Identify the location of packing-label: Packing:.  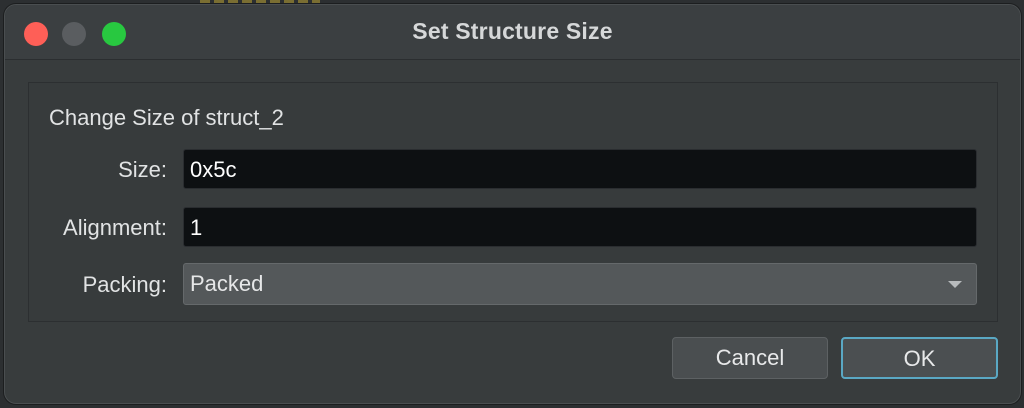
(124, 284).